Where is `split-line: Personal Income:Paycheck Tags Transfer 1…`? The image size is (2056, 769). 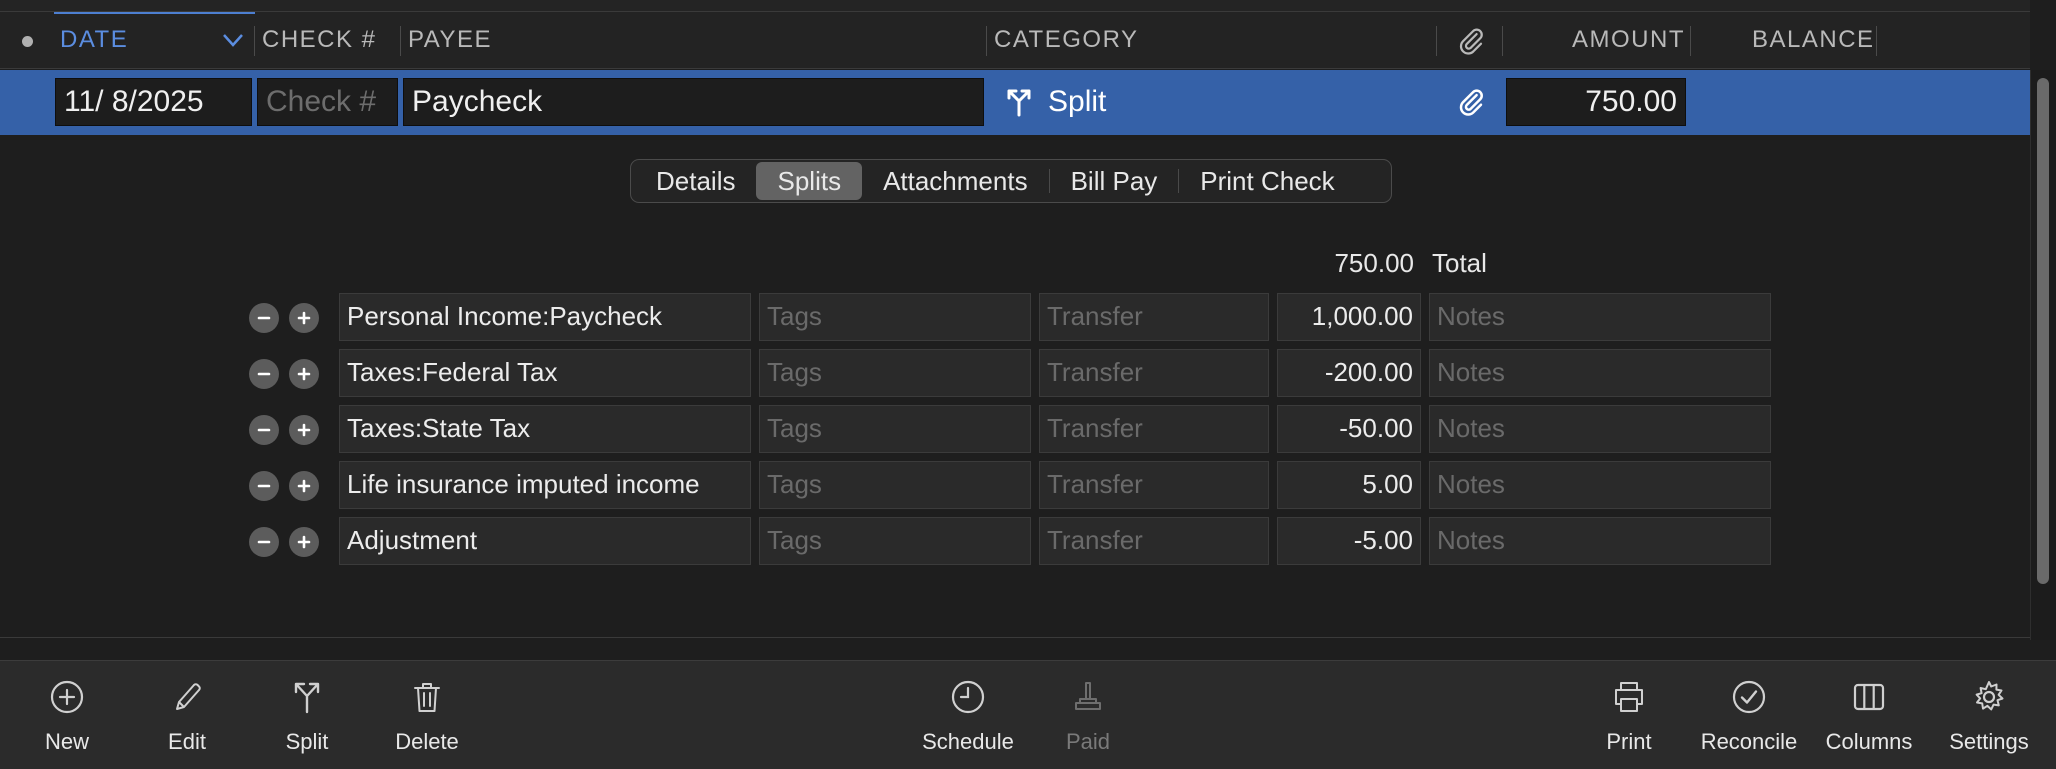 split-line: Personal Income:Paycheck Tags Transfer 1… is located at coordinates (1028, 318).